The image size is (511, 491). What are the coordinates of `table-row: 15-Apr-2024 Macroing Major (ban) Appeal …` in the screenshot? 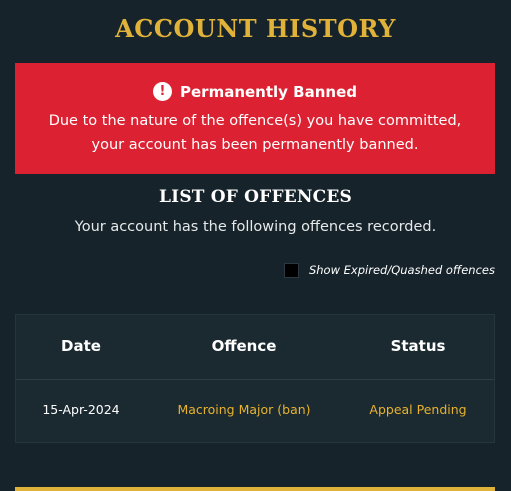 It's located at (255, 411).